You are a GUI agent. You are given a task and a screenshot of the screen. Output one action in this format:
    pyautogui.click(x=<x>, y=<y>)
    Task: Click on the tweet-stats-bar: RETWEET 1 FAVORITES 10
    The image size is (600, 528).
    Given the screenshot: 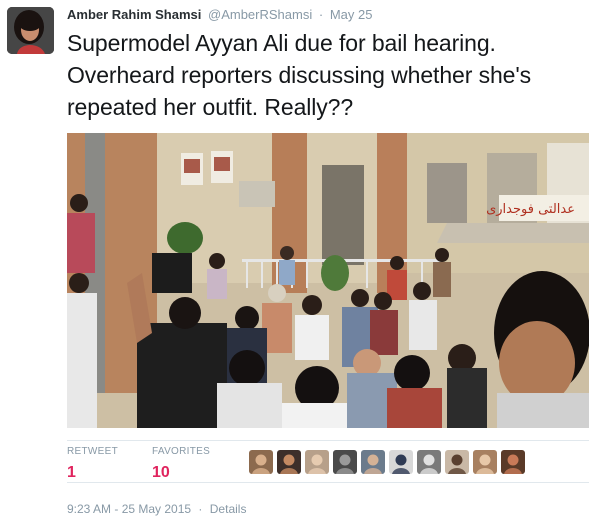 What is the action you would take?
    pyautogui.click(x=328, y=461)
    